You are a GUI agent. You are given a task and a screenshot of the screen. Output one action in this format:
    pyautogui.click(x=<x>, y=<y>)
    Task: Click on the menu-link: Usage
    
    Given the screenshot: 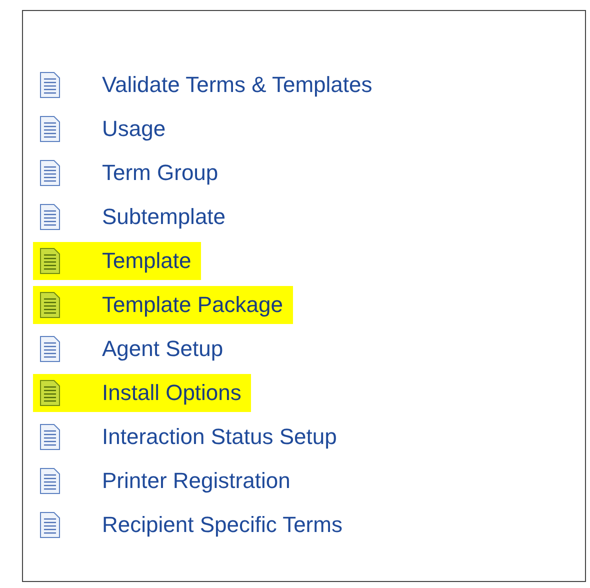 What is the action you would take?
    pyautogui.click(x=104, y=129)
    